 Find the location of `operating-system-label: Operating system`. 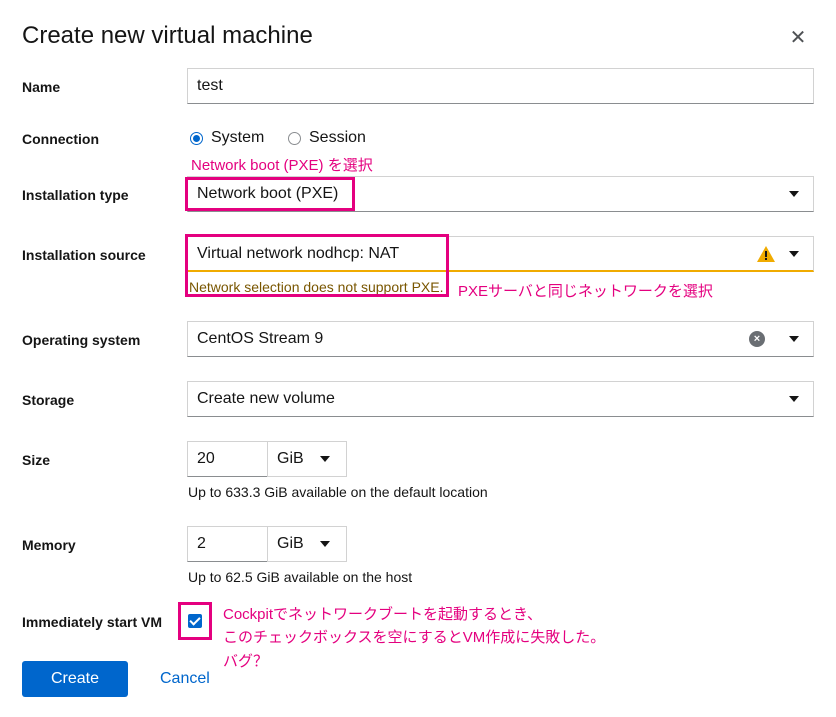

operating-system-label: Operating system is located at coordinates (81, 340).